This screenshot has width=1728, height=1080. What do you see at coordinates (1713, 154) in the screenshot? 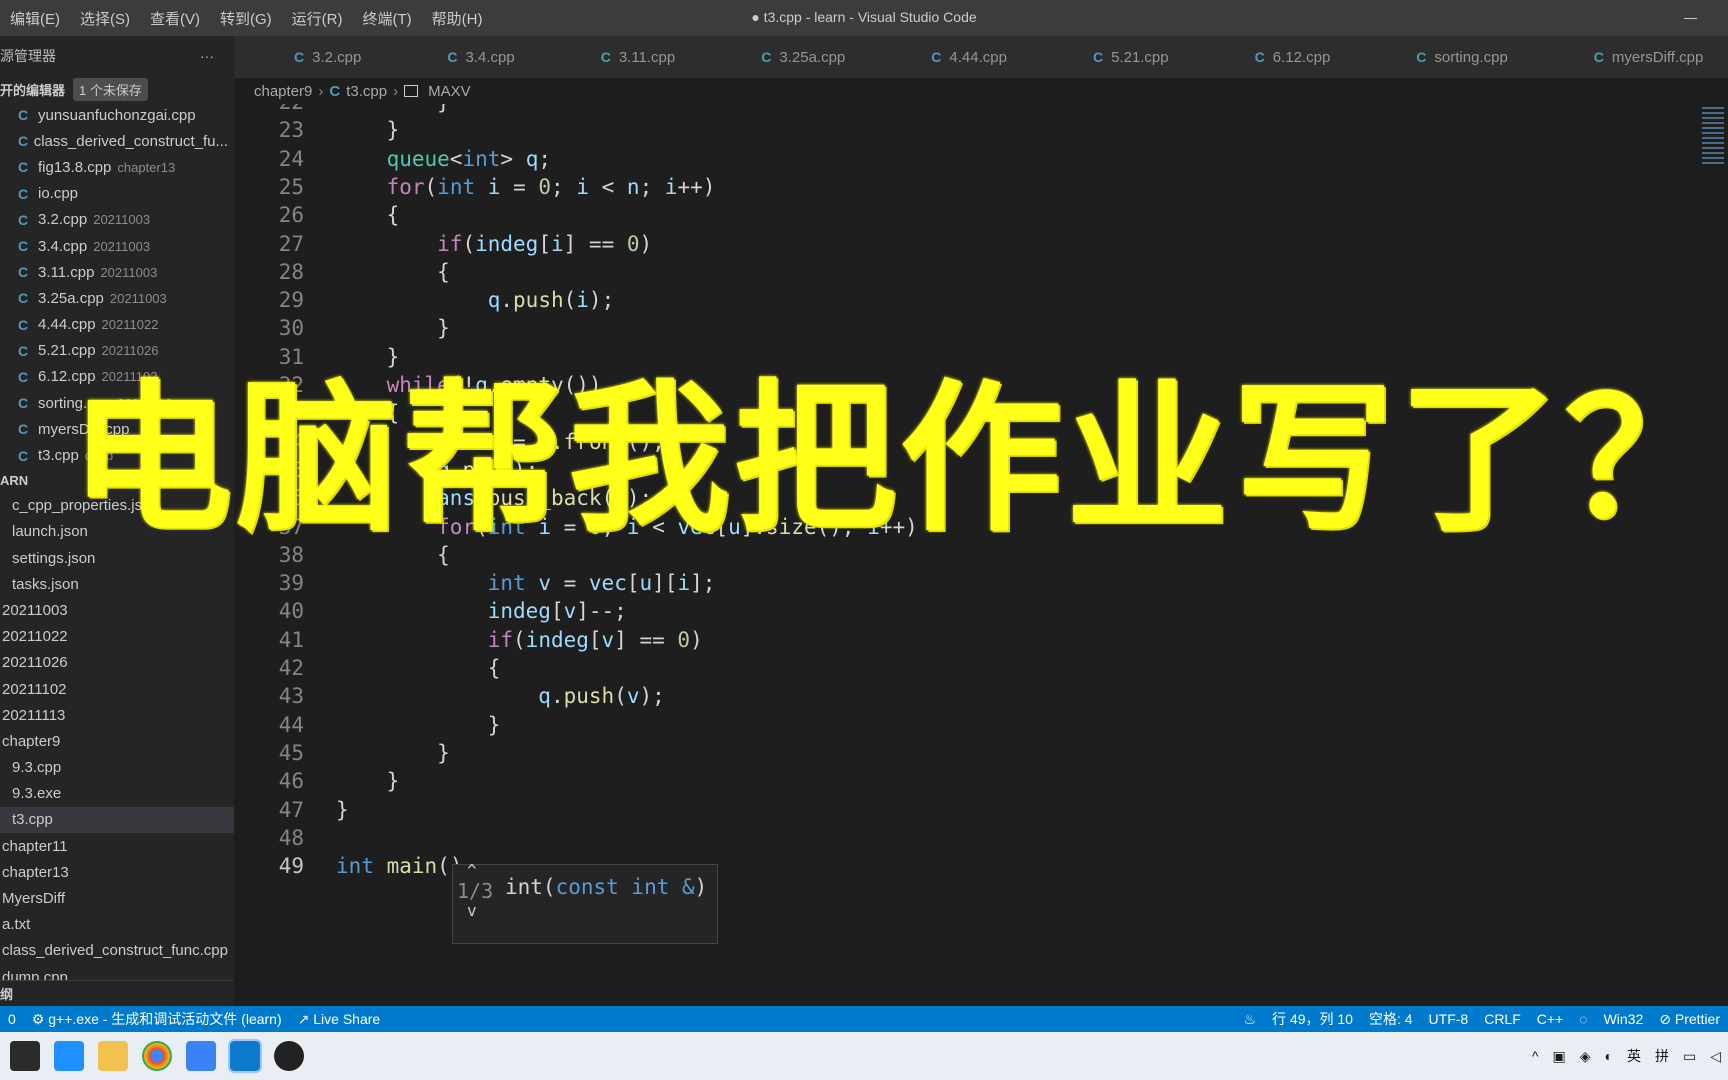
I see `minimap` at bounding box center [1713, 154].